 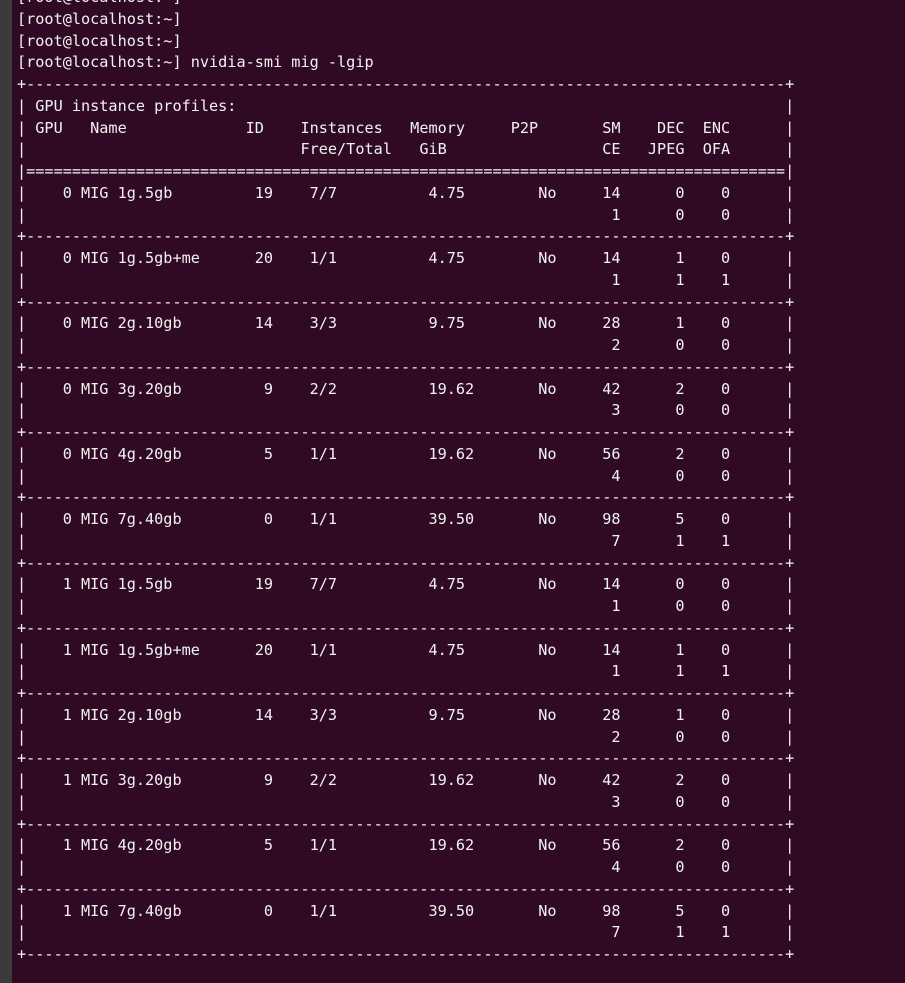 I want to click on table-header-subrow: | Free/Total GiB CE JPEG OFA |, so click(x=406, y=149).